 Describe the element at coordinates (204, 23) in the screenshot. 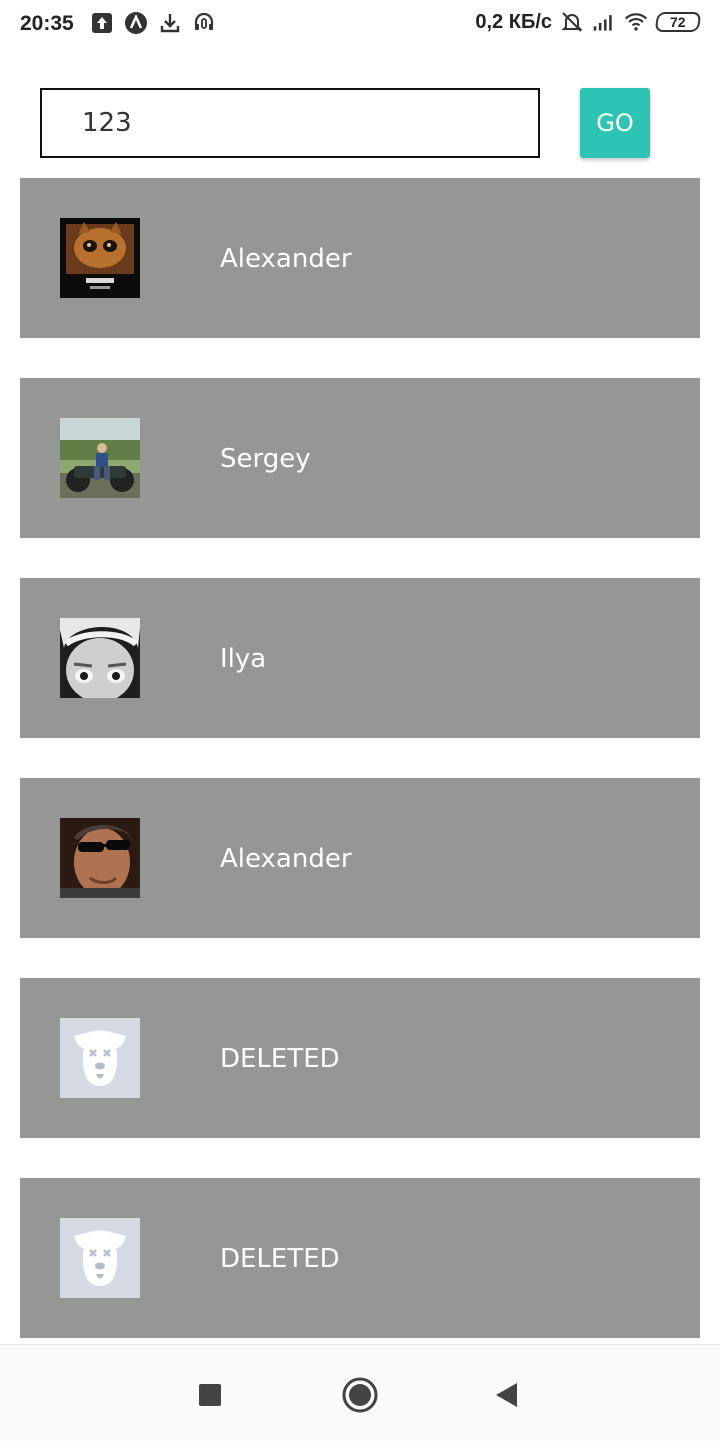

I see `headset-icon` at that location.